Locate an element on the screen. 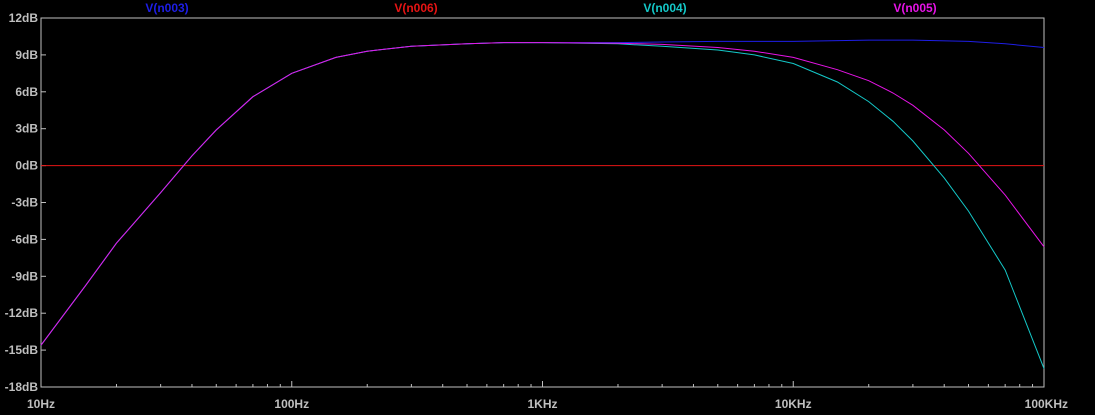 The height and width of the screenshot is (415, 1095). y-tick-label: -3dB is located at coordinates (24, 203).